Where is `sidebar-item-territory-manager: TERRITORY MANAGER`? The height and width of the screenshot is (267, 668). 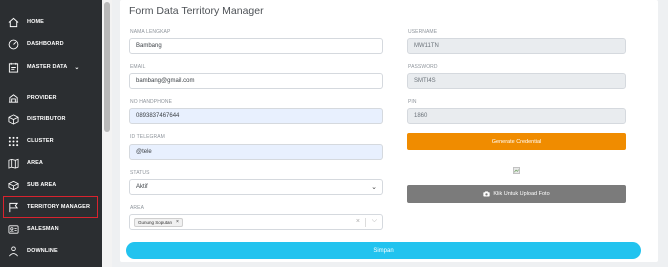
sidebar-item-territory-manager: TERRITORY MANAGER is located at coordinates (50, 207).